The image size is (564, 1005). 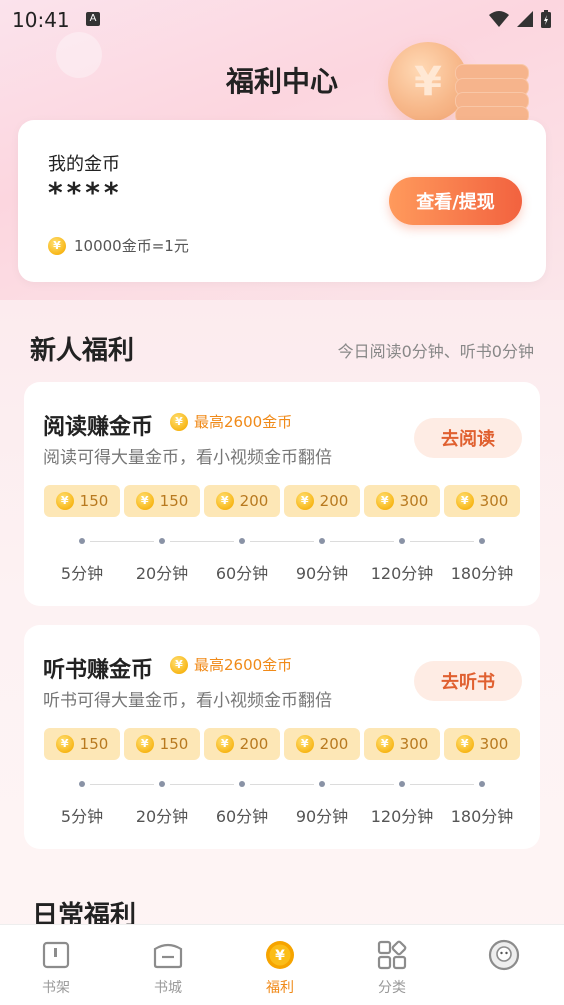 What do you see at coordinates (56, 988) in the screenshot?
I see `tab-label: 书架` at bounding box center [56, 988].